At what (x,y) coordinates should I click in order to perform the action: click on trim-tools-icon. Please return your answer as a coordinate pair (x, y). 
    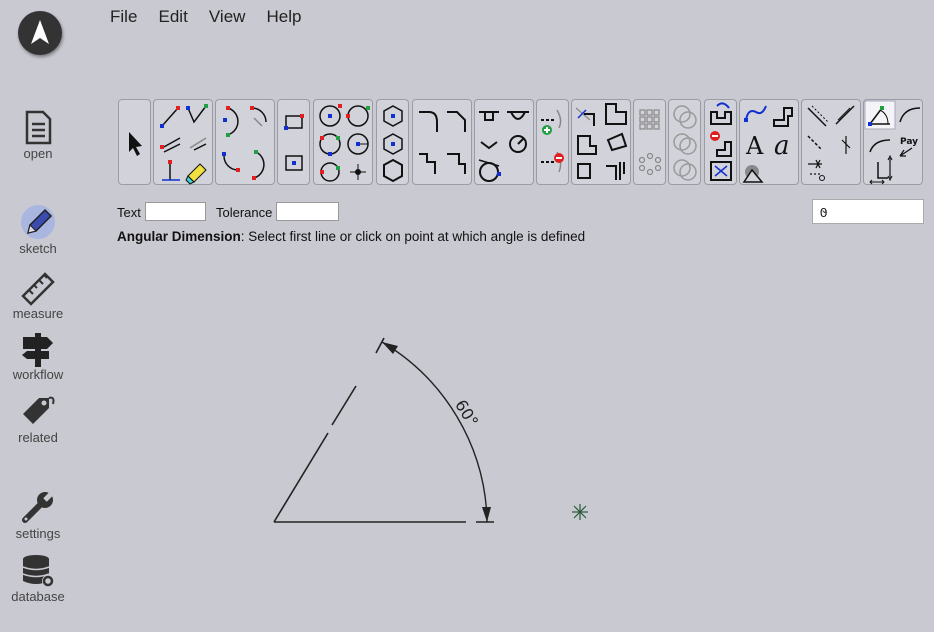
    Looking at the image, I should click on (601, 141).